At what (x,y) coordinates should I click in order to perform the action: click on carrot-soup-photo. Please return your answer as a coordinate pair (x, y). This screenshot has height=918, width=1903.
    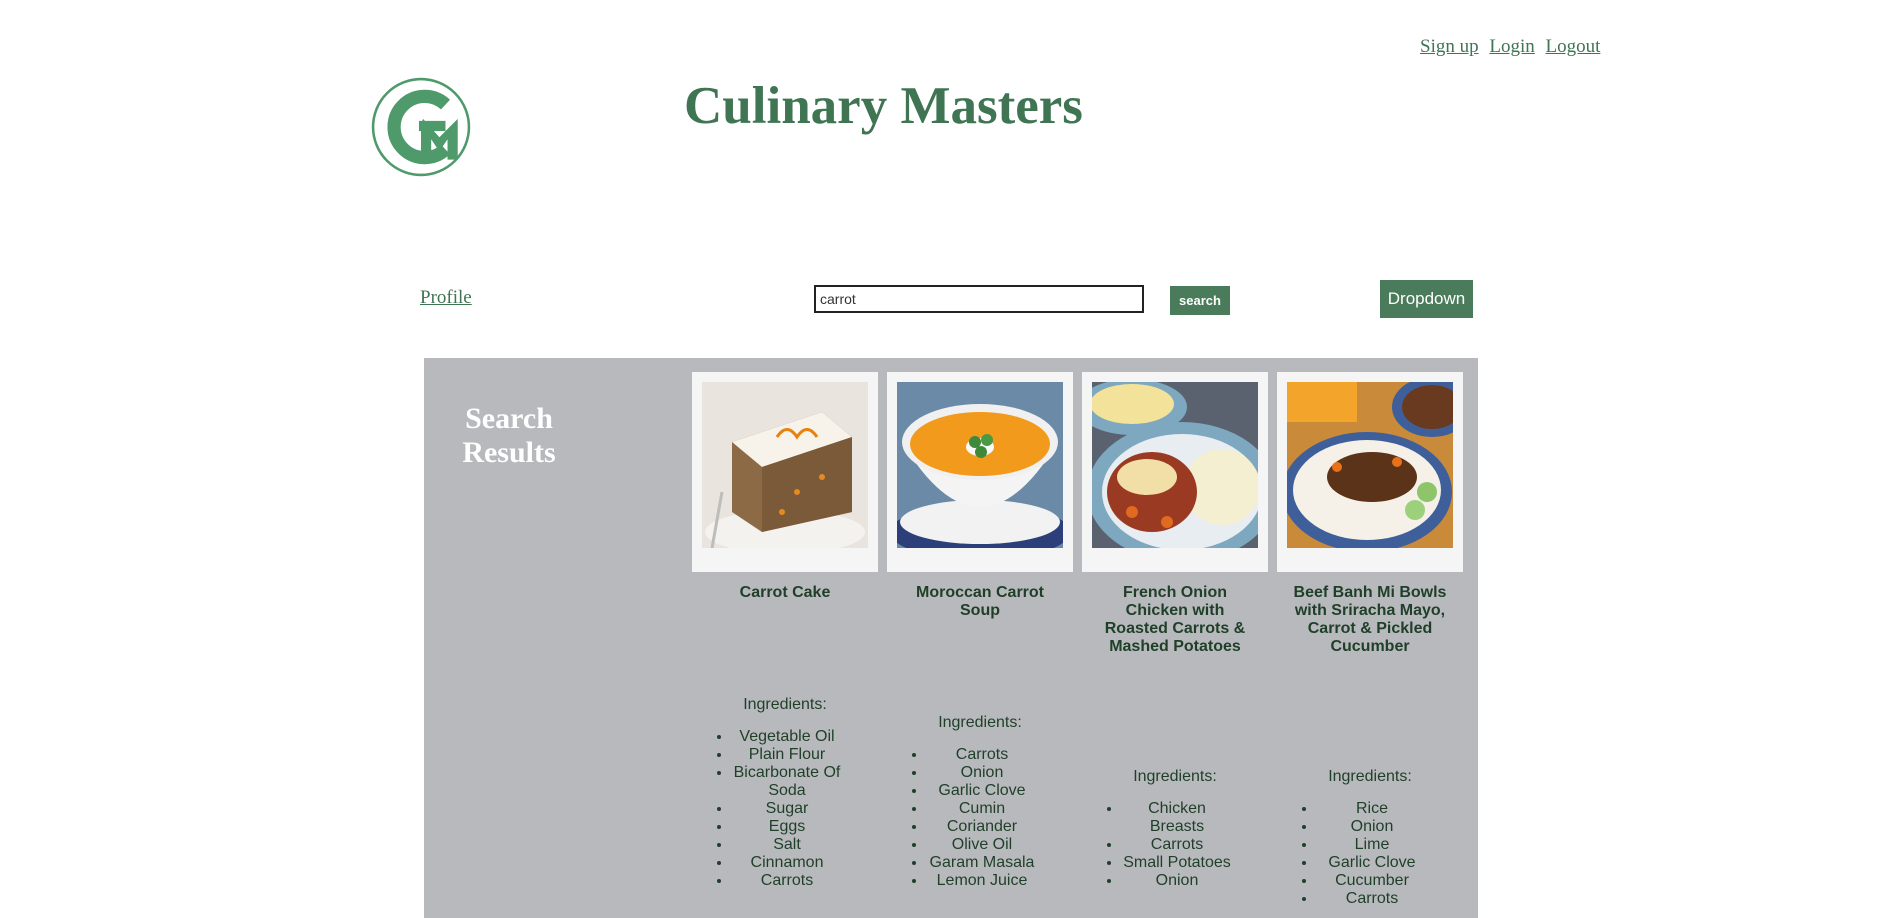
    Looking at the image, I should click on (980, 465).